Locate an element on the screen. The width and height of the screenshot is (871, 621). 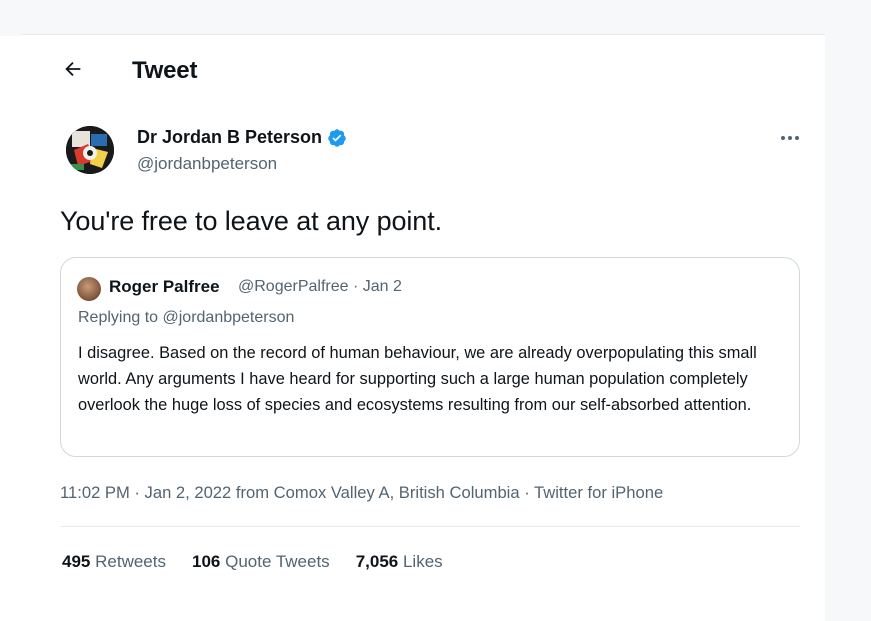
divider is located at coordinates (430, 526).